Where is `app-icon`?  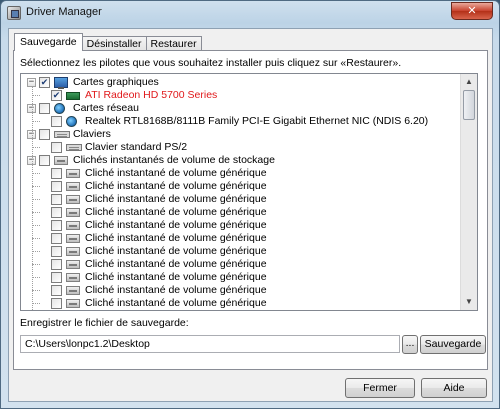
app-icon is located at coordinates (14, 13).